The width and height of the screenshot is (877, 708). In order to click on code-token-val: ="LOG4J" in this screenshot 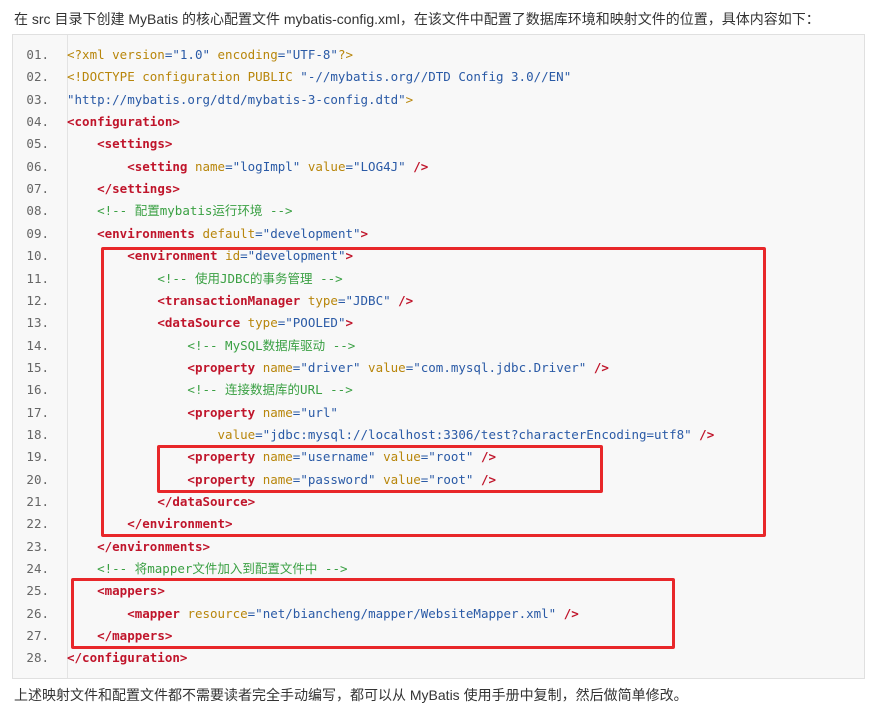, I will do `click(375, 166)`.